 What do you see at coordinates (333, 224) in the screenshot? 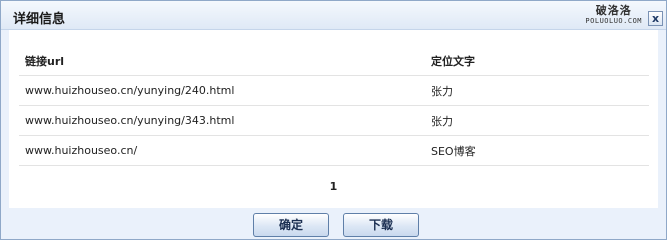
I see `button-bar: 确定 下载` at bounding box center [333, 224].